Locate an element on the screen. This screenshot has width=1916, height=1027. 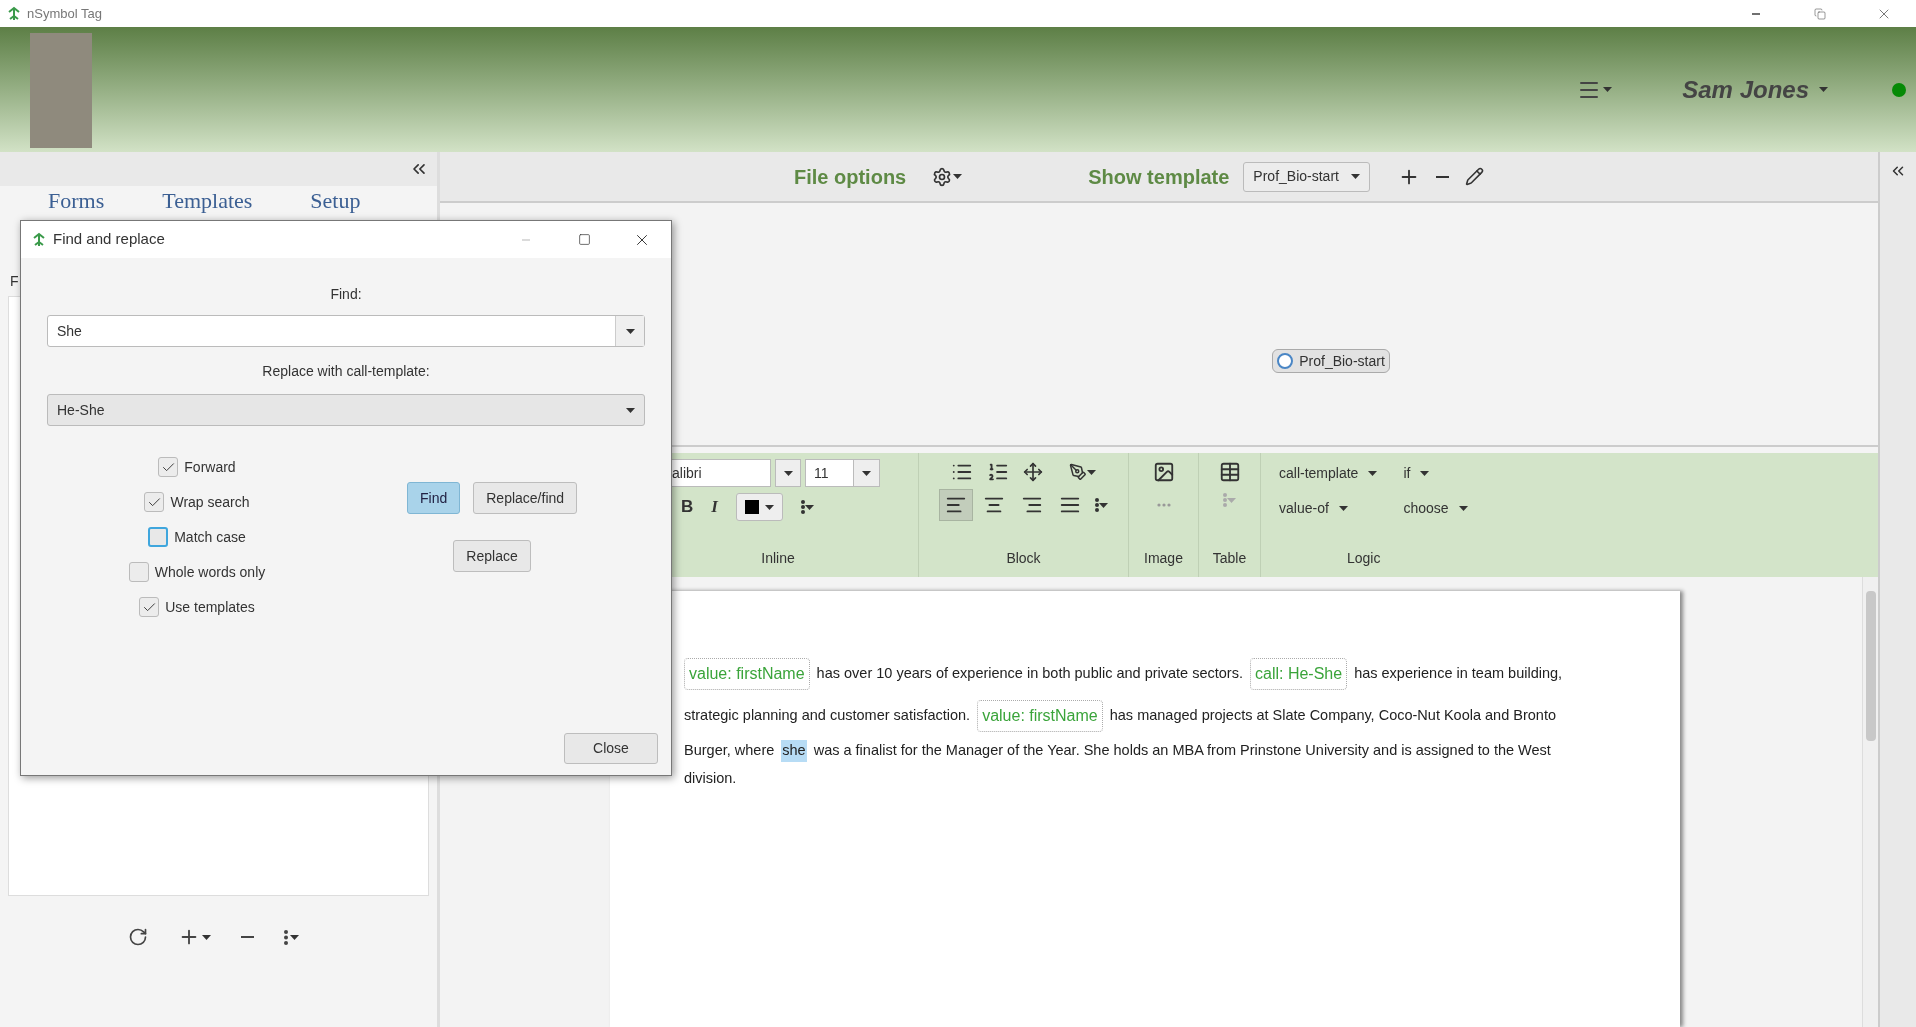
logic-dropdown: value-of is located at coordinates (1328, 508).